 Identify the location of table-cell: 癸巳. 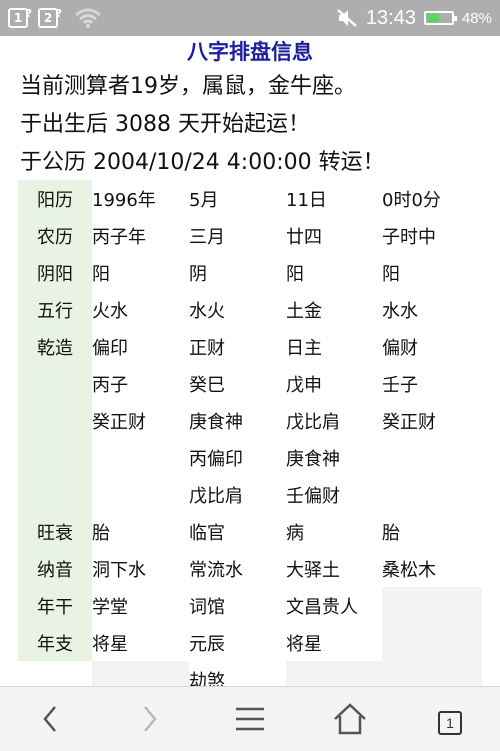
(207, 385).